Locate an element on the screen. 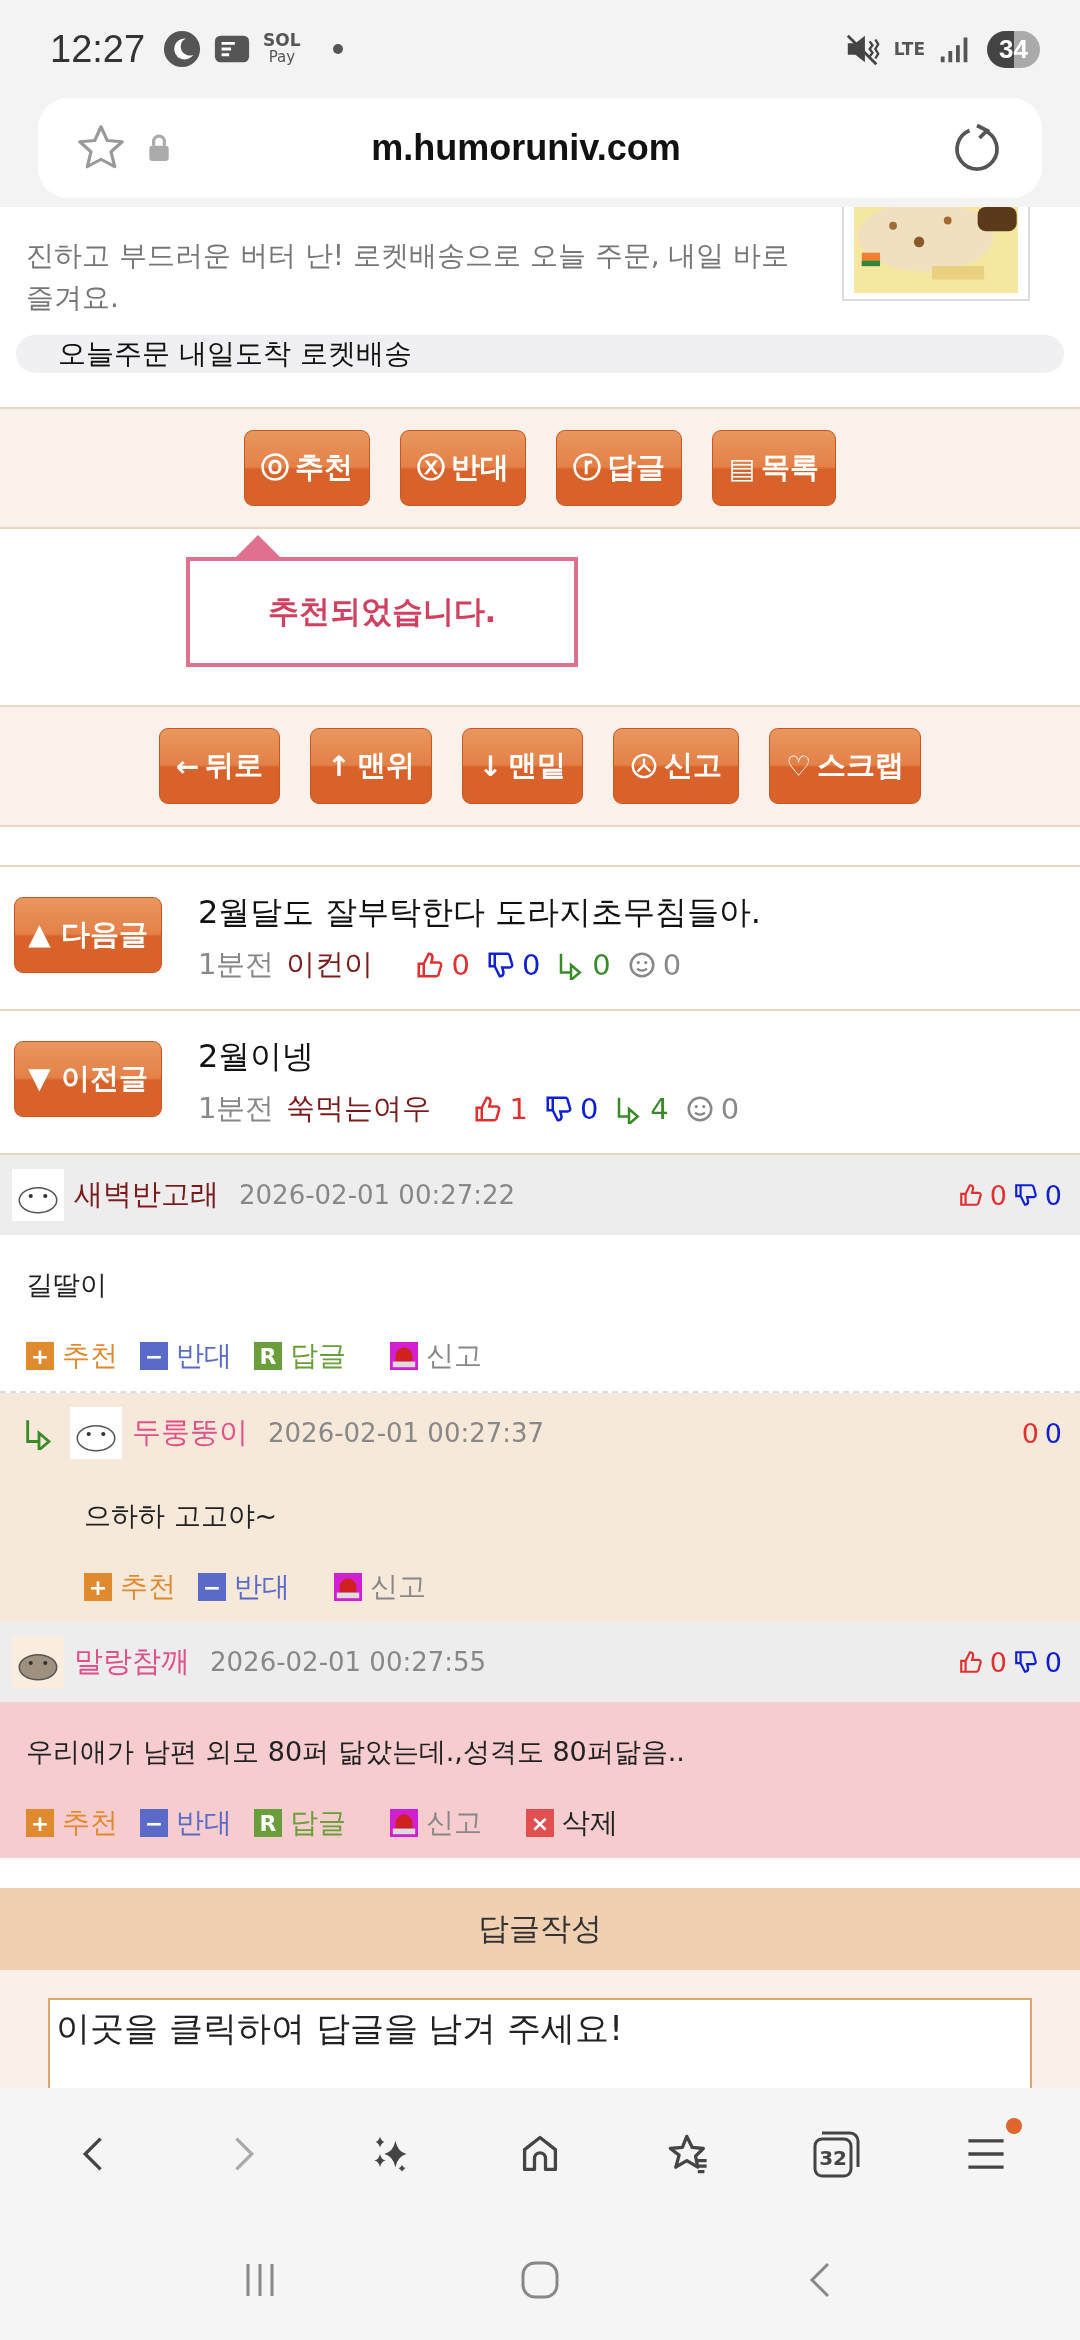  reload-icon is located at coordinates (977, 148).